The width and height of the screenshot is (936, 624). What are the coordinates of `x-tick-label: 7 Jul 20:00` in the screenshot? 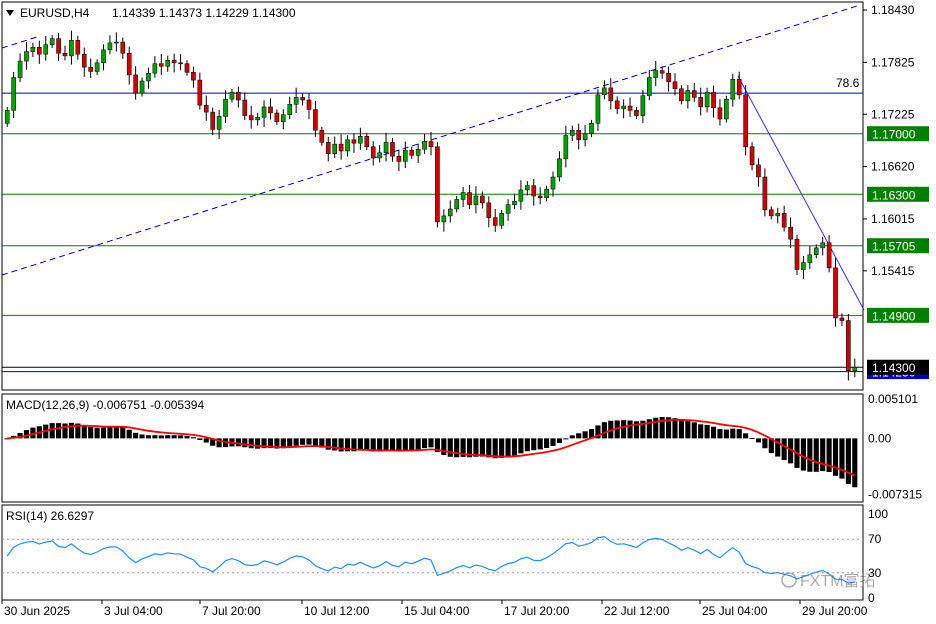 It's located at (231, 611).